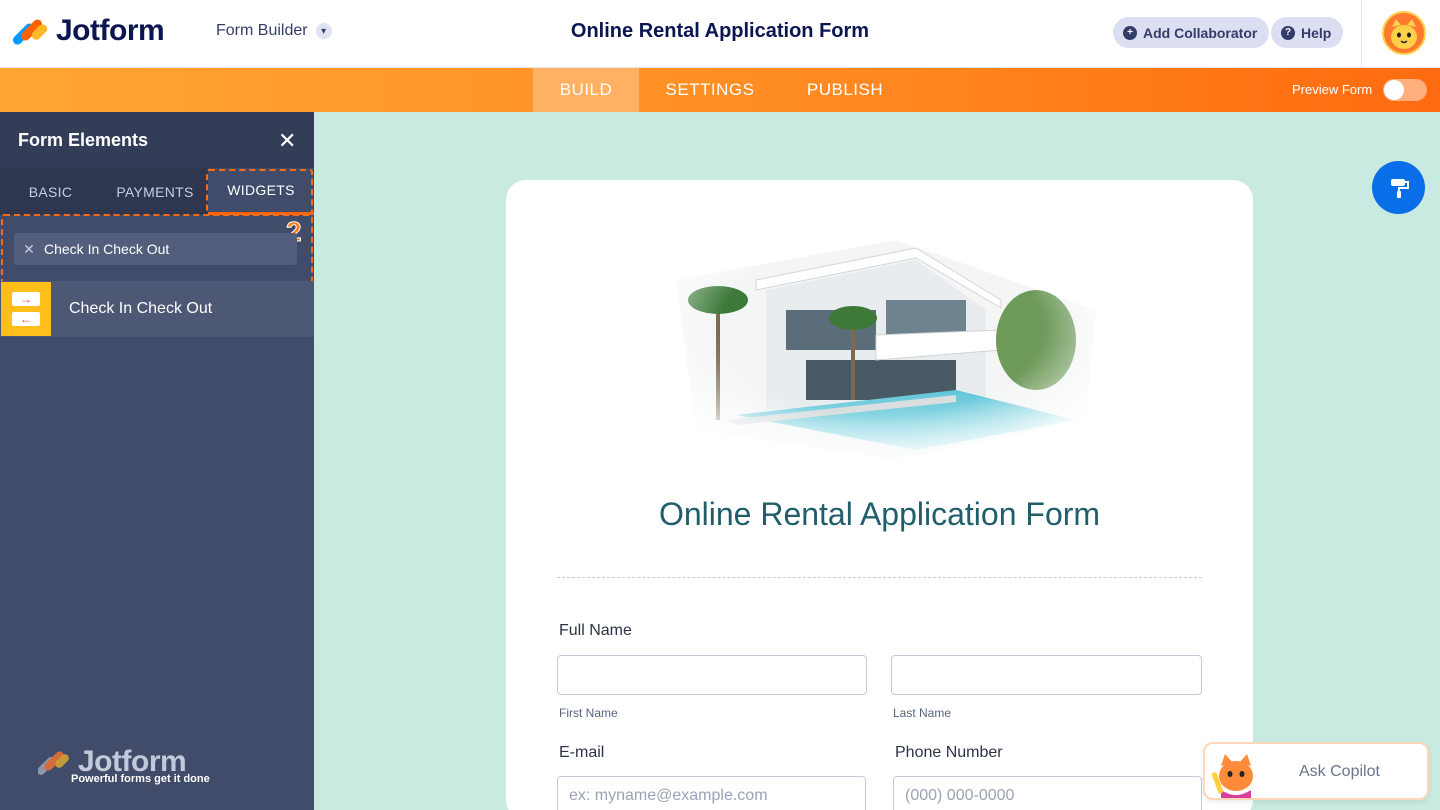 The height and width of the screenshot is (810, 1440). I want to click on tab-build: BUILD, so click(586, 90).